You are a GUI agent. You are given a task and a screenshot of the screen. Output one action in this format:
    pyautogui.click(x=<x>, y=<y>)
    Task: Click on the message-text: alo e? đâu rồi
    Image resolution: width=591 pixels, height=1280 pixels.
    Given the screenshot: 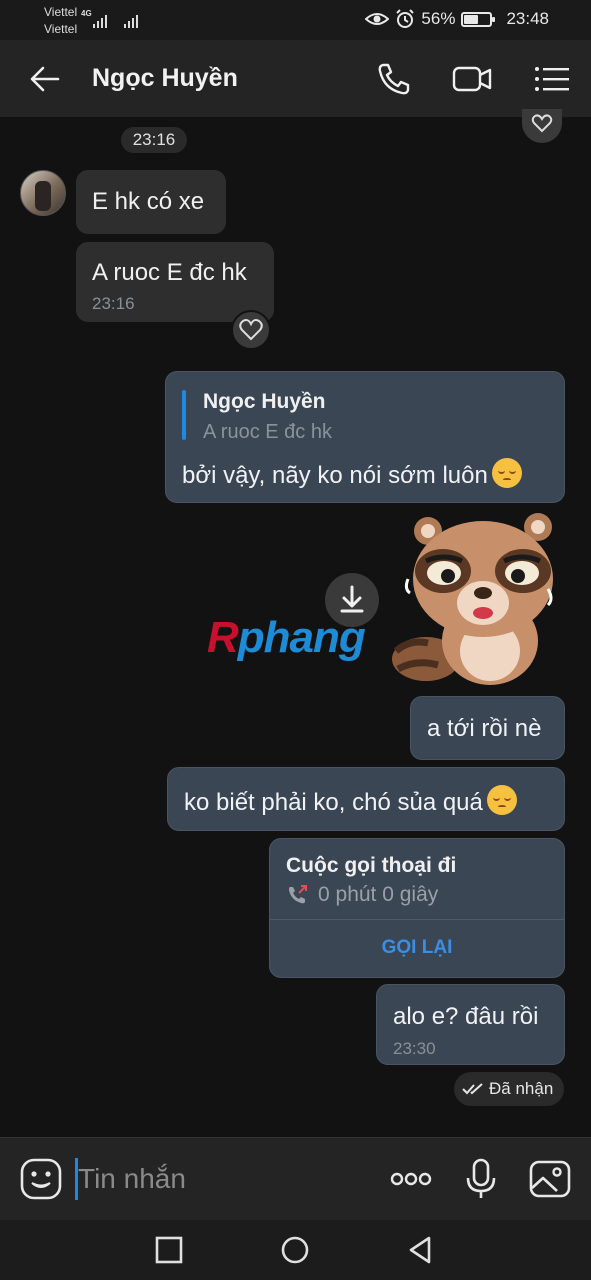 What is the action you would take?
    pyautogui.click(x=466, y=1016)
    